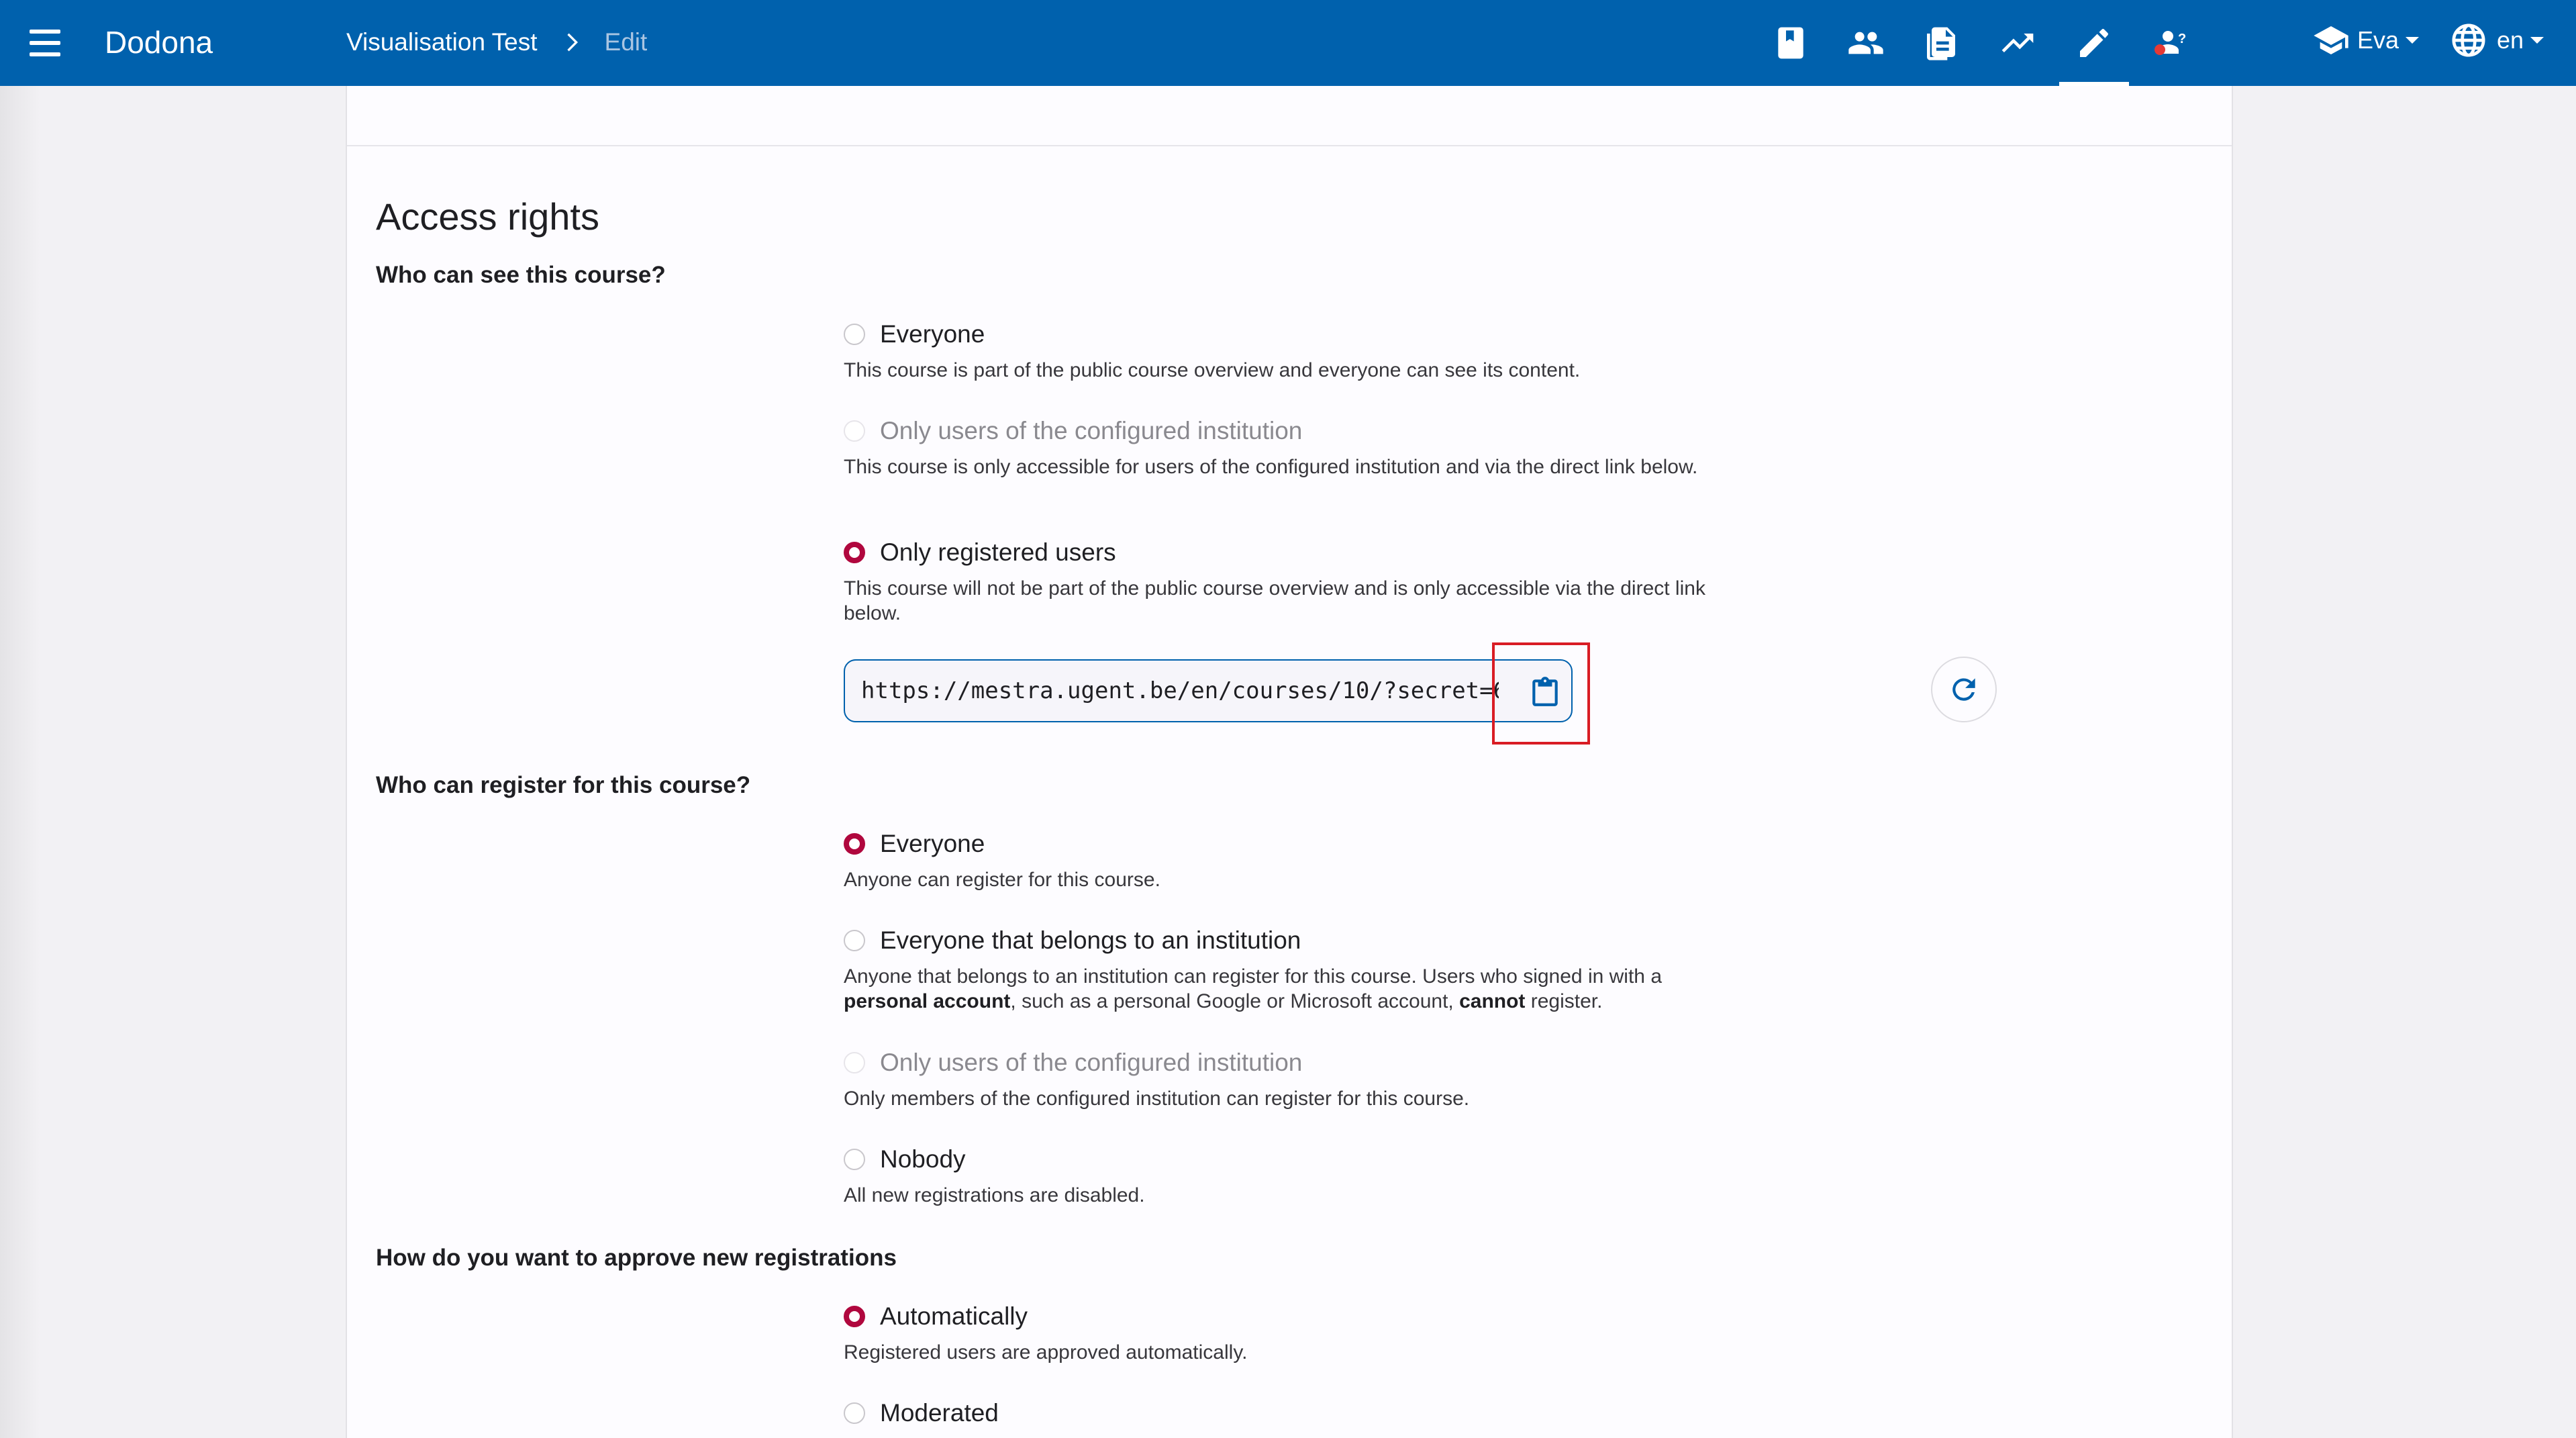  What do you see at coordinates (1289, 145) in the screenshot?
I see `divider` at bounding box center [1289, 145].